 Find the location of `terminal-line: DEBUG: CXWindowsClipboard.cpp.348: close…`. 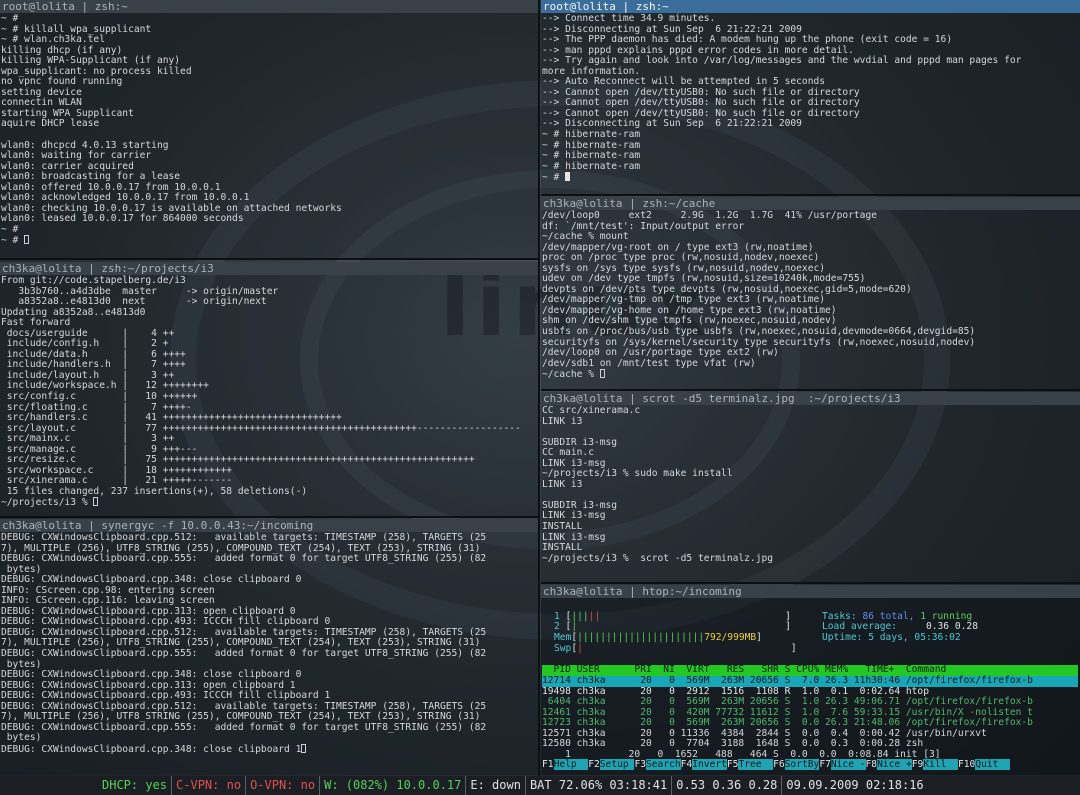

terminal-line: DEBUG: CXWindowsClipboard.cpp.348: close… is located at coordinates (269, 748).